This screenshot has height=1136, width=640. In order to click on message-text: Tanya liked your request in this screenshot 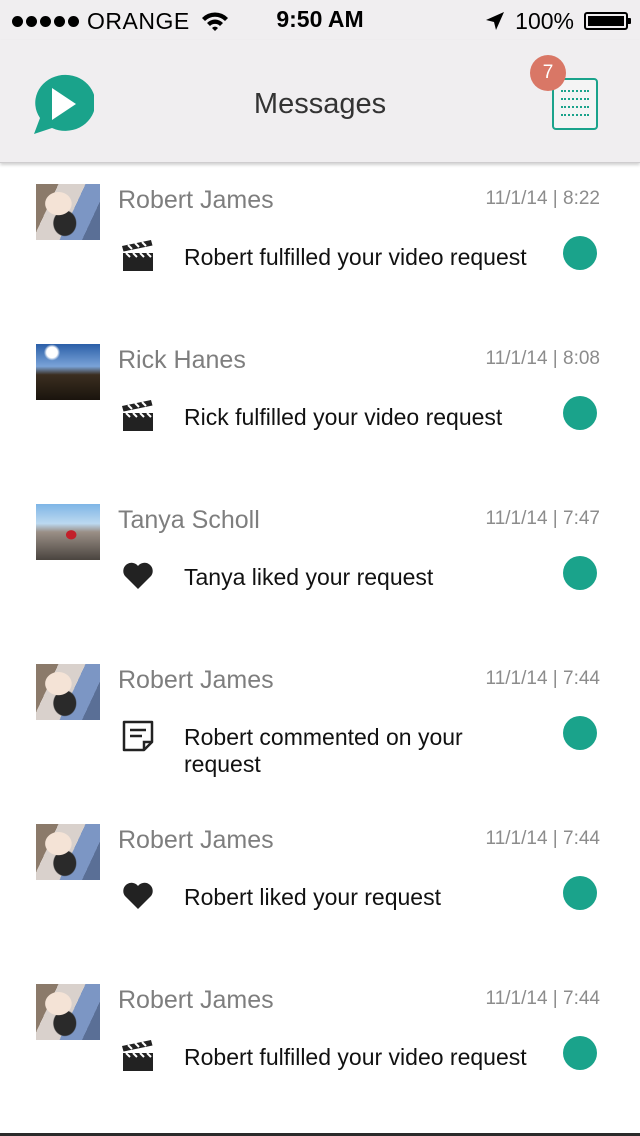, I will do `click(309, 577)`.